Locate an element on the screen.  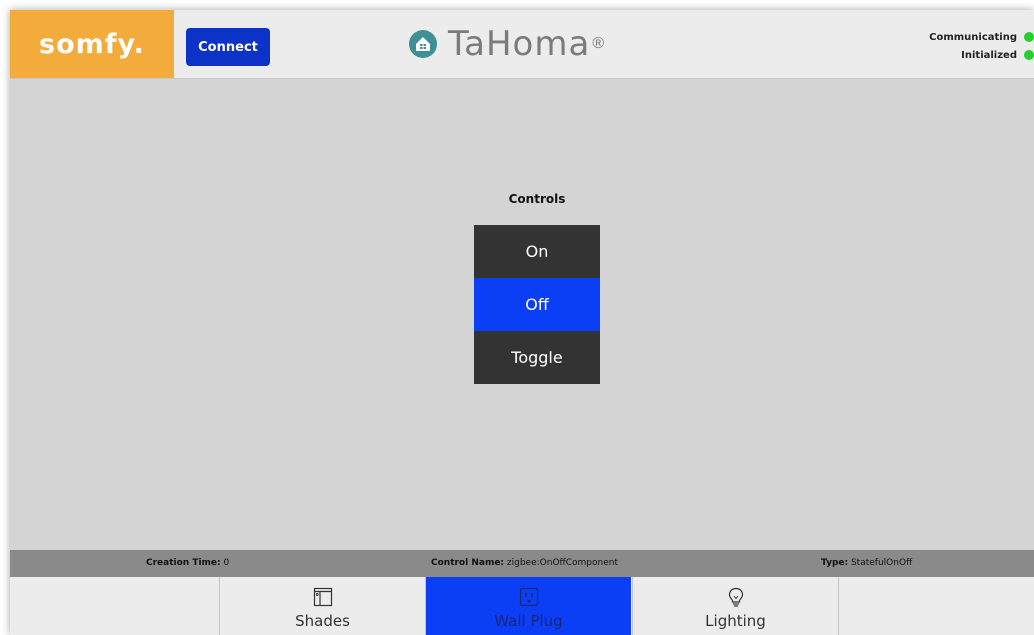
tab-lighting: Lighting is located at coordinates (735, 606).